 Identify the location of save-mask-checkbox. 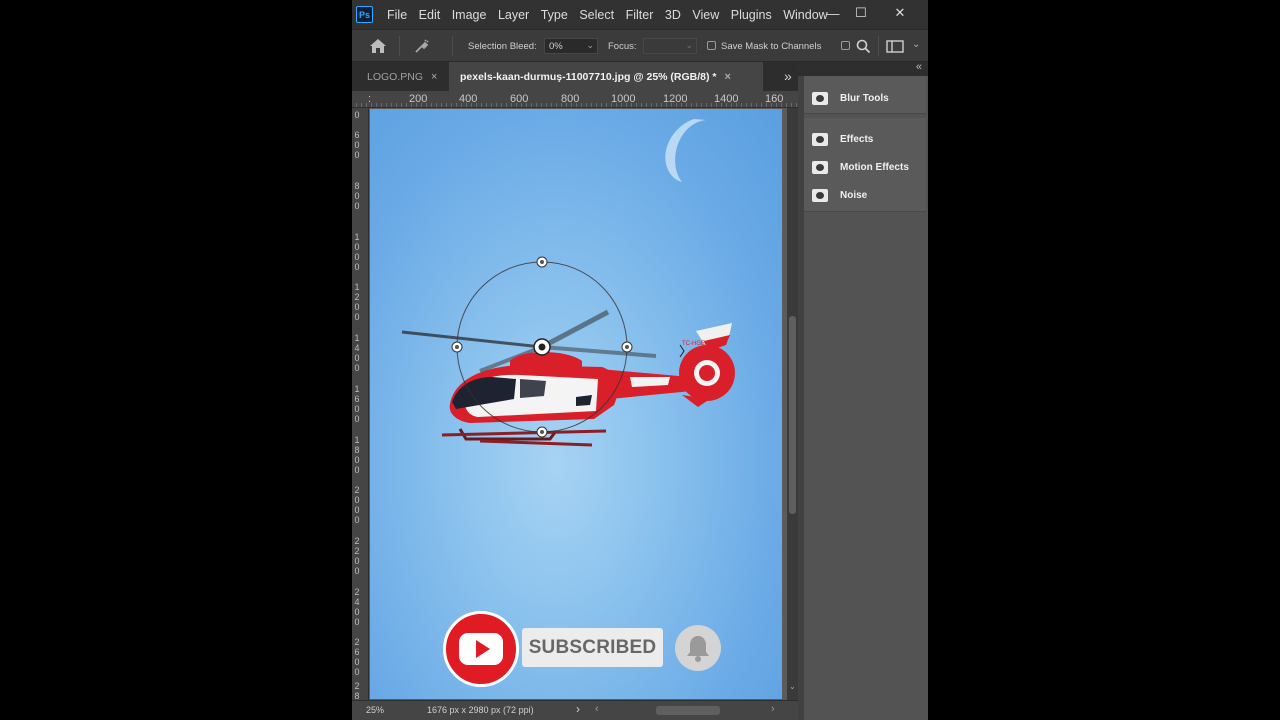
(711, 45).